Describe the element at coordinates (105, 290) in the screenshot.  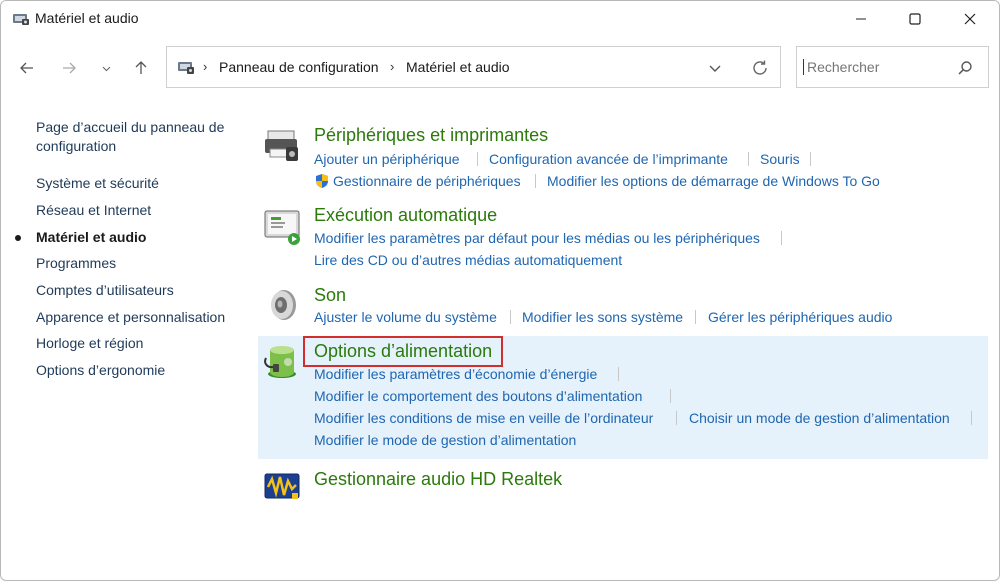
I see `sidebar-item-user-accounts: Comptes d’utilisateurs` at that location.